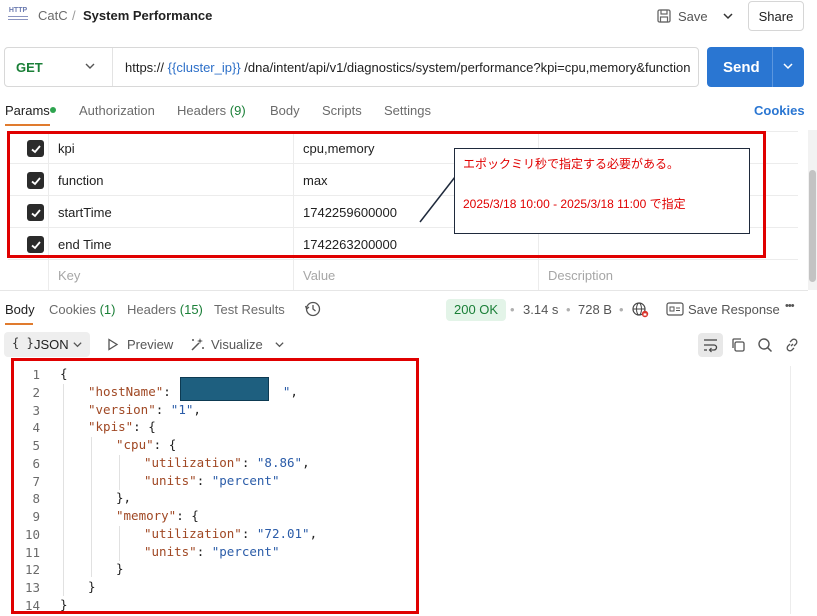  I want to click on resp-tab-body: Body, so click(20, 309).